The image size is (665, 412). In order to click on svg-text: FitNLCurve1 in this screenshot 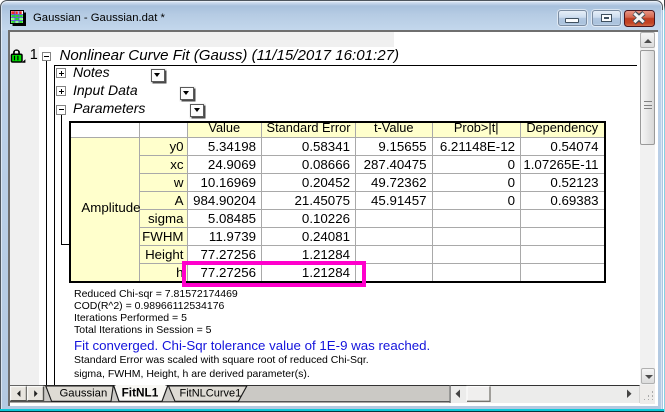, I will do `click(211, 394)`.